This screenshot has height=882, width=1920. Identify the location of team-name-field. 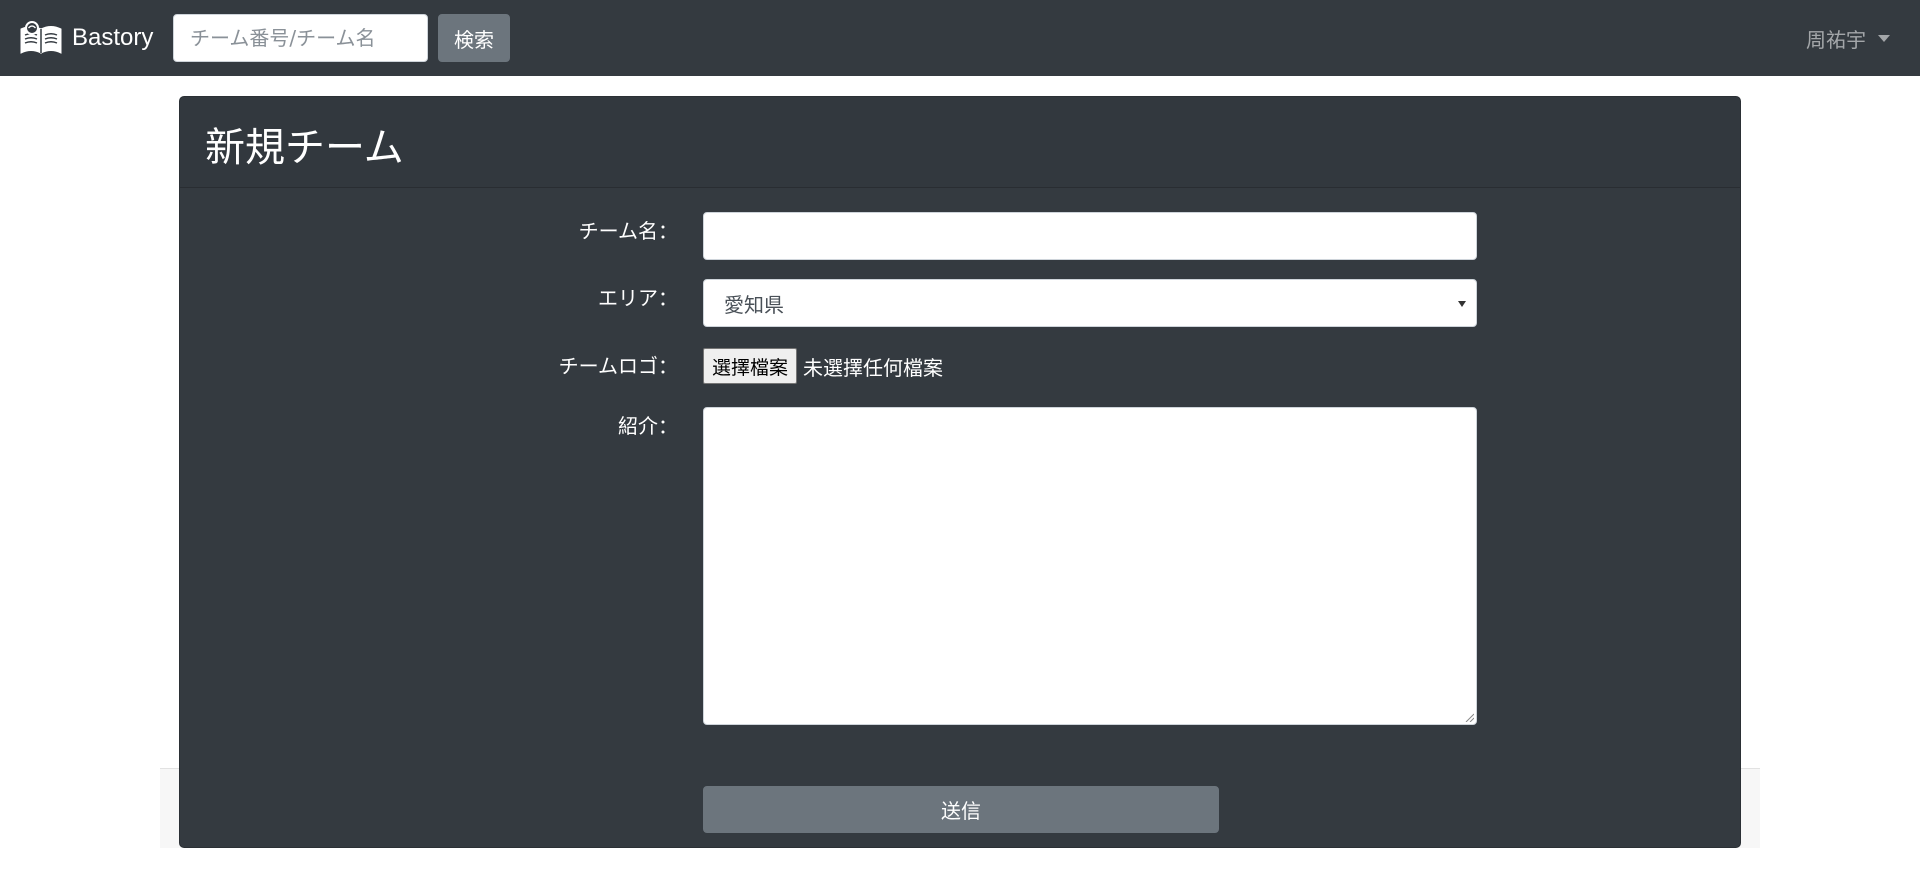
(1090, 236).